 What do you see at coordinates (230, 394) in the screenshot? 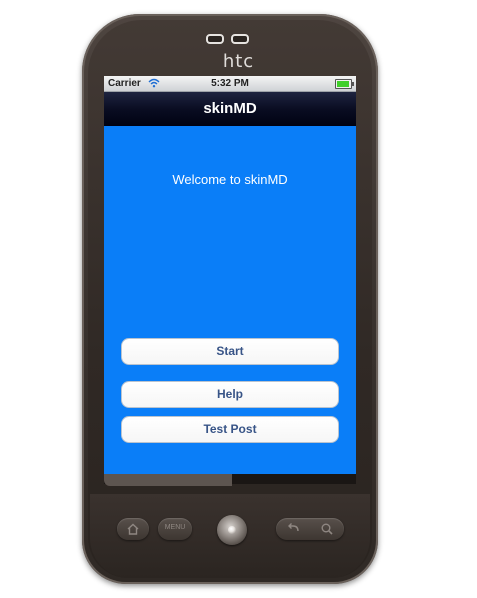
I see `help-button: Help` at bounding box center [230, 394].